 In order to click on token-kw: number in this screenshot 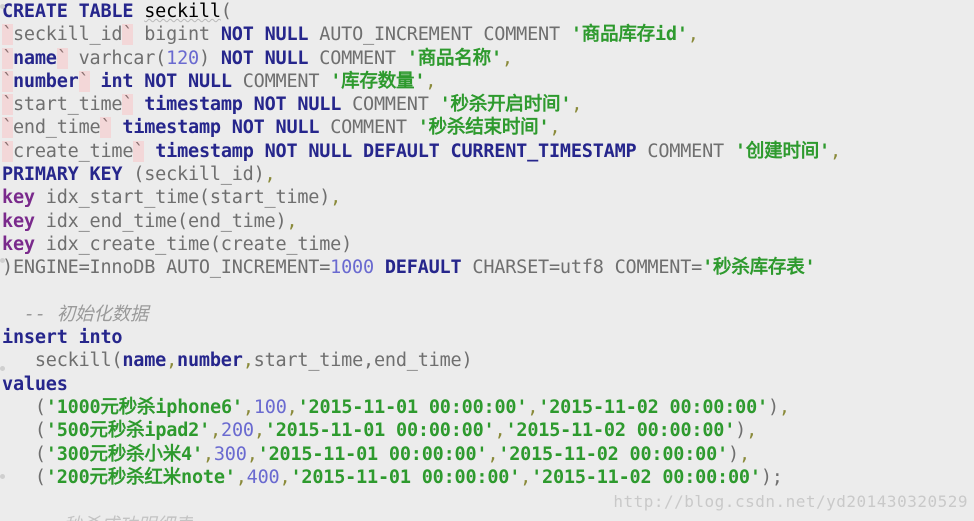, I will do `click(210, 361)`.